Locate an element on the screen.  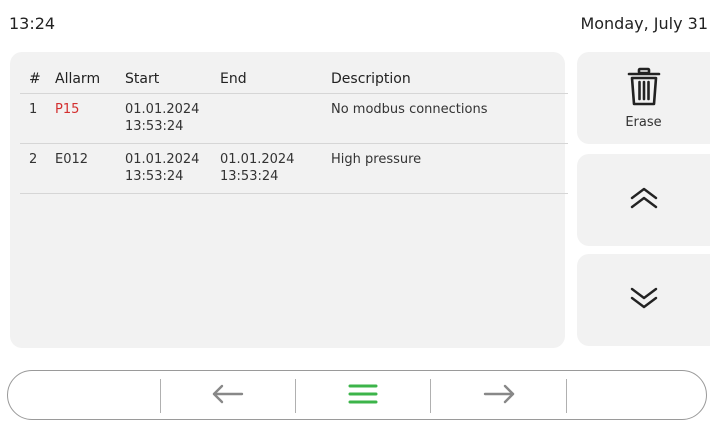
alarm-code: P15 is located at coordinates (67, 109).